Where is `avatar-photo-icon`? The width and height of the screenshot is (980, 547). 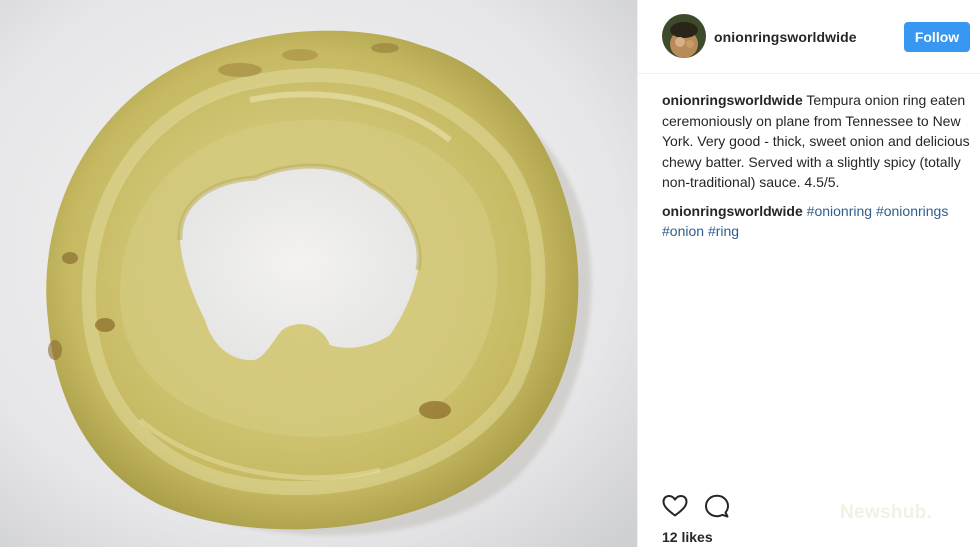
avatar-photo-icon is located at coordinates (684, 36).